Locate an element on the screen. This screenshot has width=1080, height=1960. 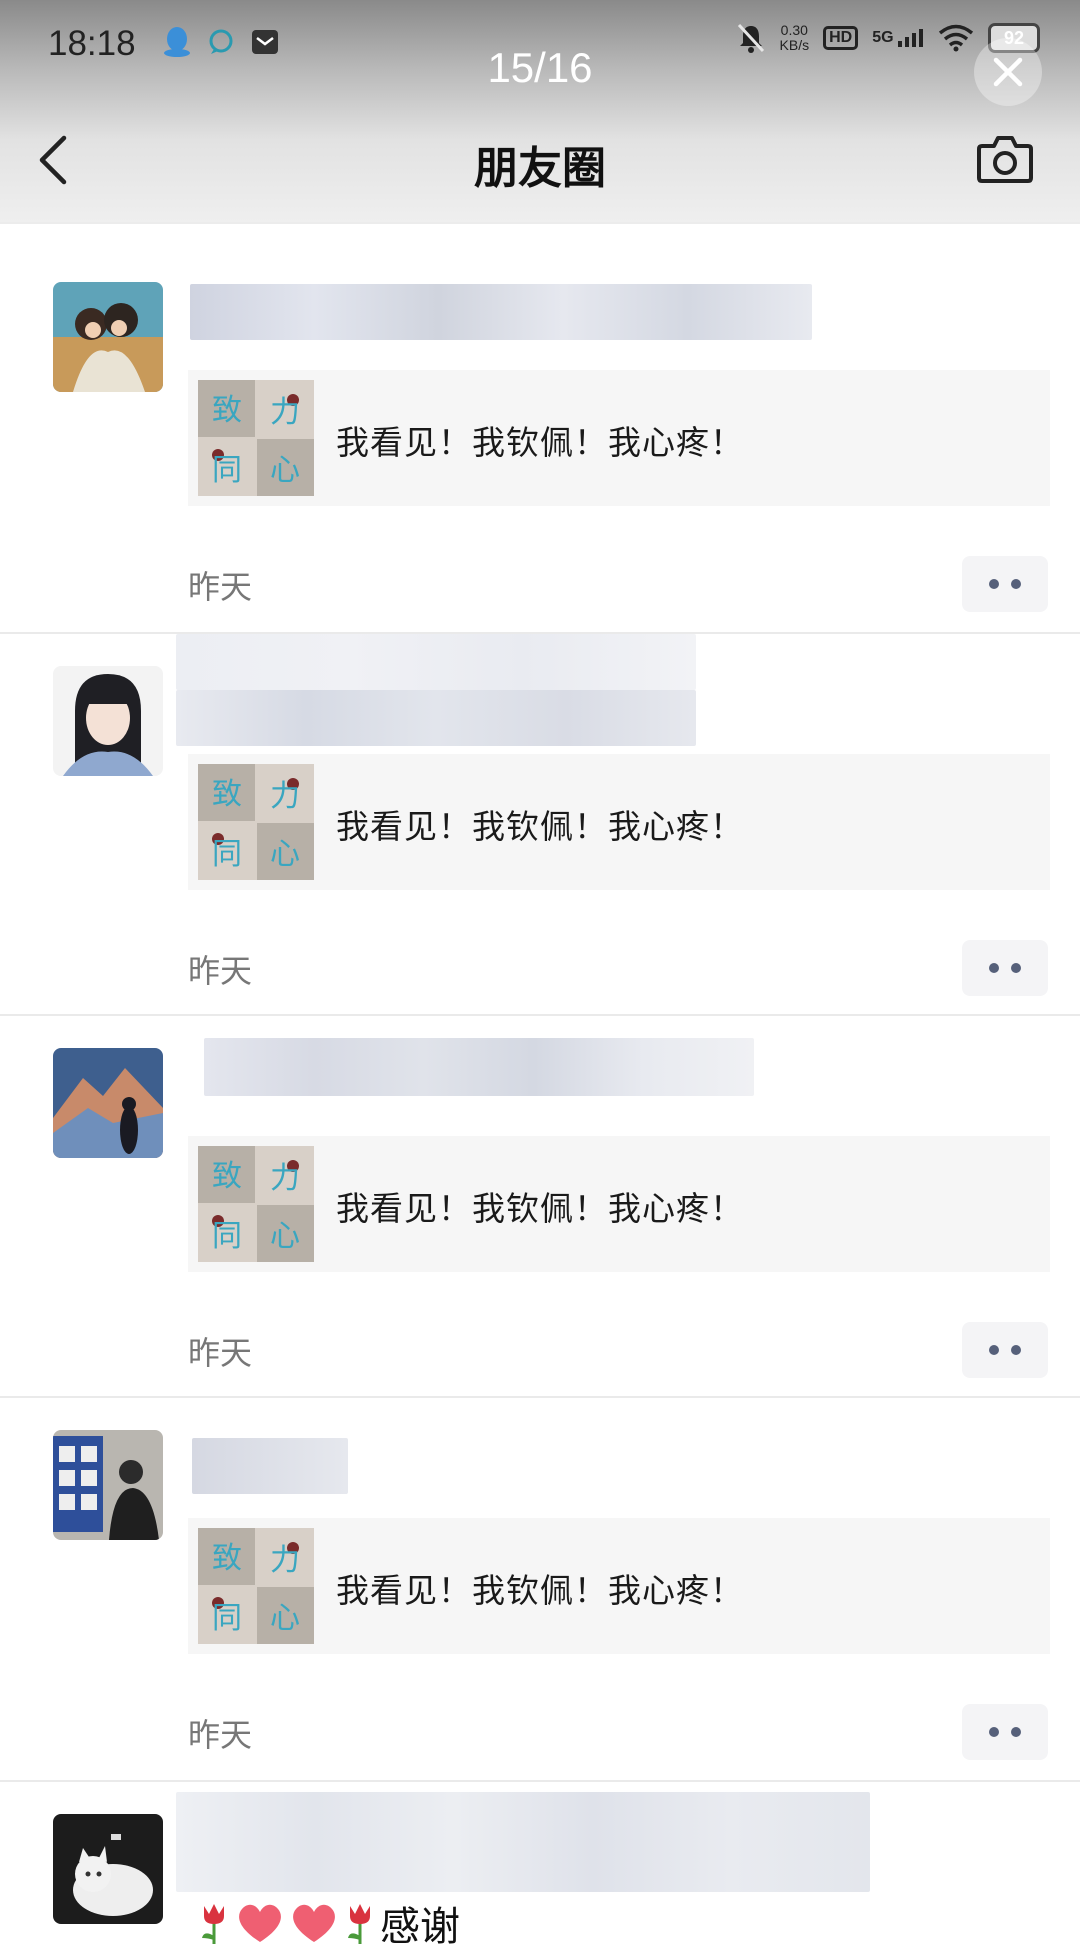
close-icon is located at coordinates (1008, 72).